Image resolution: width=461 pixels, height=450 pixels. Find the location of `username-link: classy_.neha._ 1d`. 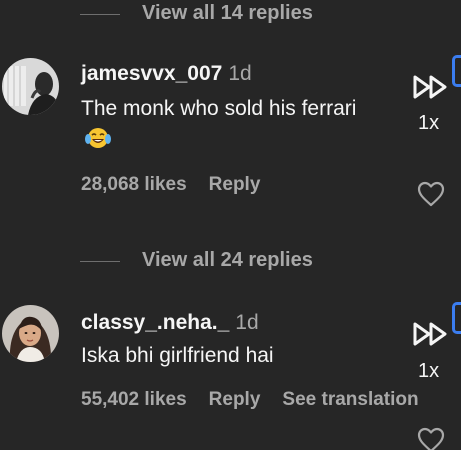

username-link: classy_.neha._ 1d is located at coordinates (170, 323).